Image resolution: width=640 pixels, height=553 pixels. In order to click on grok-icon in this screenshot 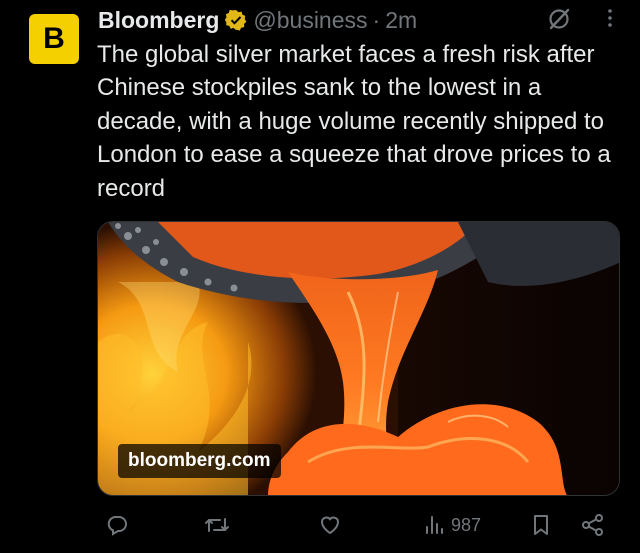, I will do `click(559, 21)`.